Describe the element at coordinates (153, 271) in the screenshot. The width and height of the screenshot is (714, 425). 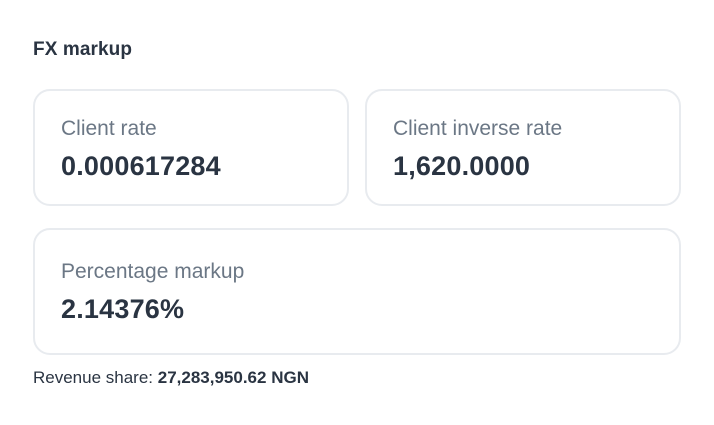
I see `percentage-markup-label: Percentage markup` at that location.